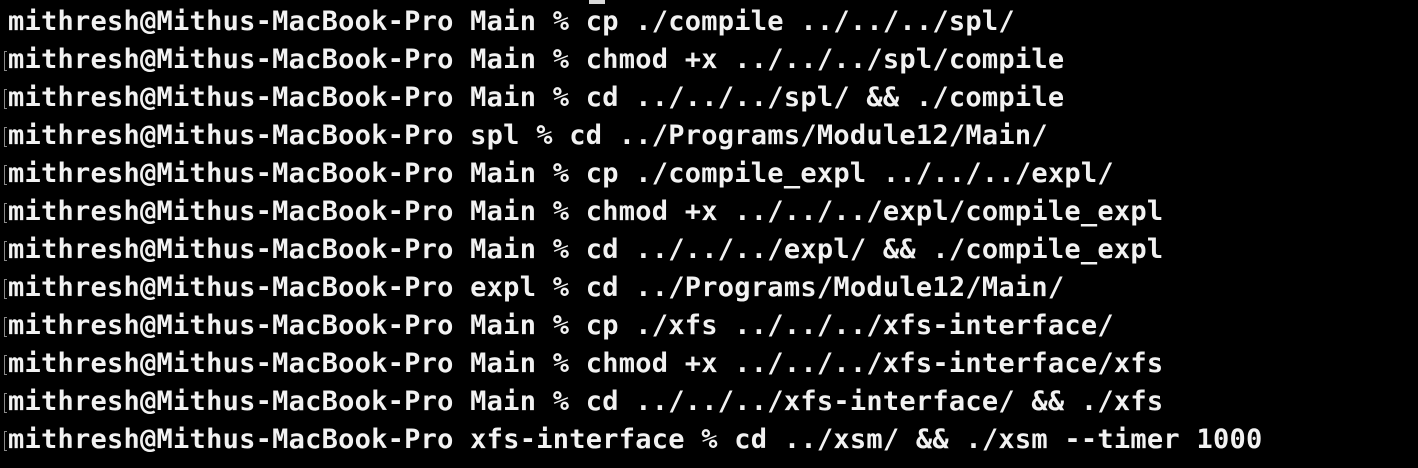 Image resolution: width=1418 pixels, height=468 pixels. Describe the element at coordinates (874, 363) in the screenshot. I see `command-text: chmod +x ../../../xfs-interface/xfs` at that location.